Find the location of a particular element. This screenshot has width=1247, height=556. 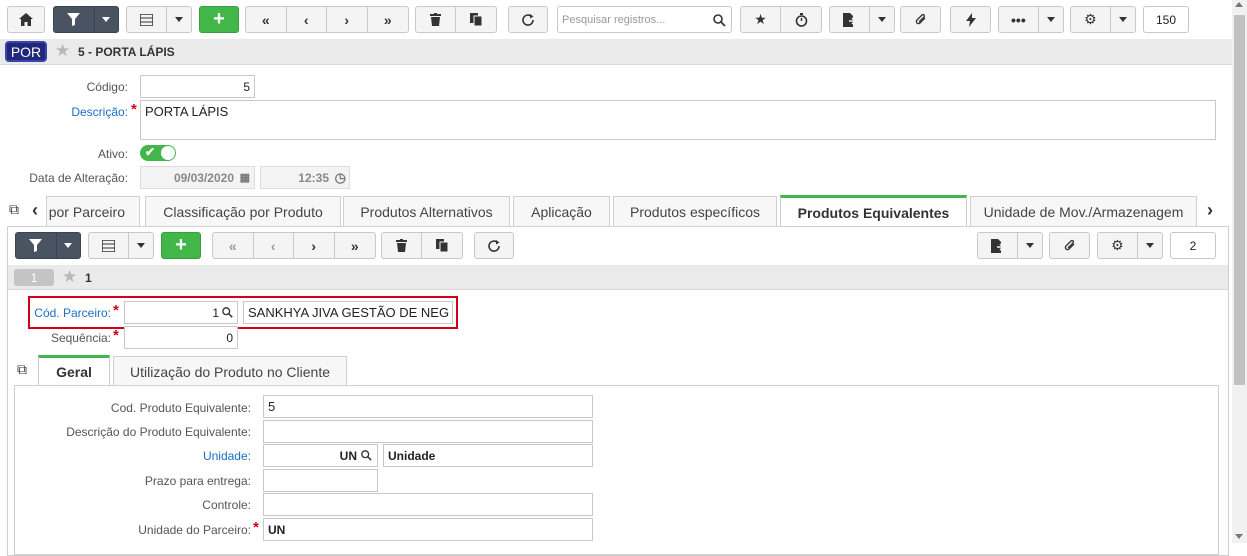

unidade-parceiro-value: UN is located at coordinates (277, 529).